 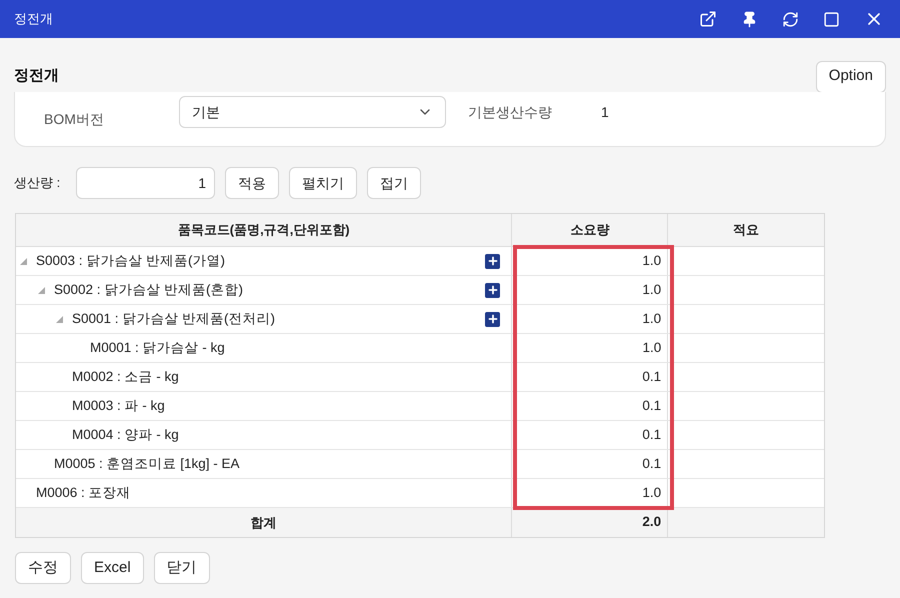 What do you see at coordinates (118, 405) in the screenshot?
I see `item-cell-text: M0003 : 파 - kg` at bounding box center [118, 405].